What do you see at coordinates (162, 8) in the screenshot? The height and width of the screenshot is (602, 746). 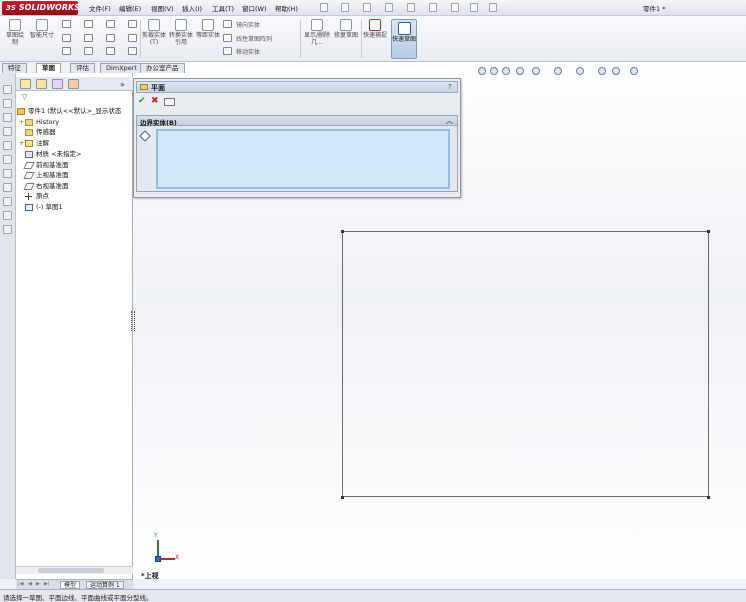 I see `menu-view: 视图(V)` at bounding box center [162, 8].